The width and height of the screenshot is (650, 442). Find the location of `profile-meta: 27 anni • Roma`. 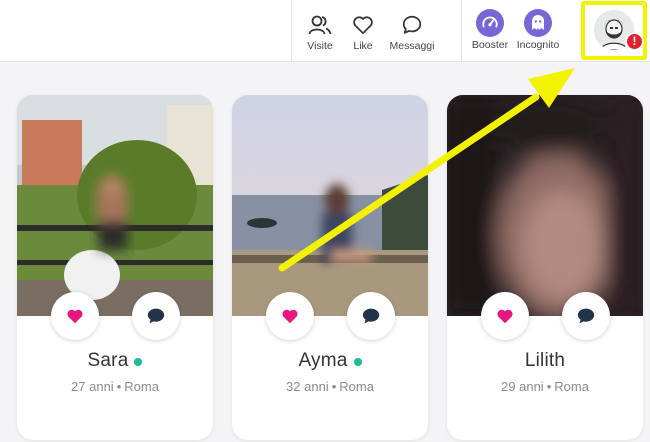

profile-meta: 27 anni • Roma is located at coordinates (115, 386).